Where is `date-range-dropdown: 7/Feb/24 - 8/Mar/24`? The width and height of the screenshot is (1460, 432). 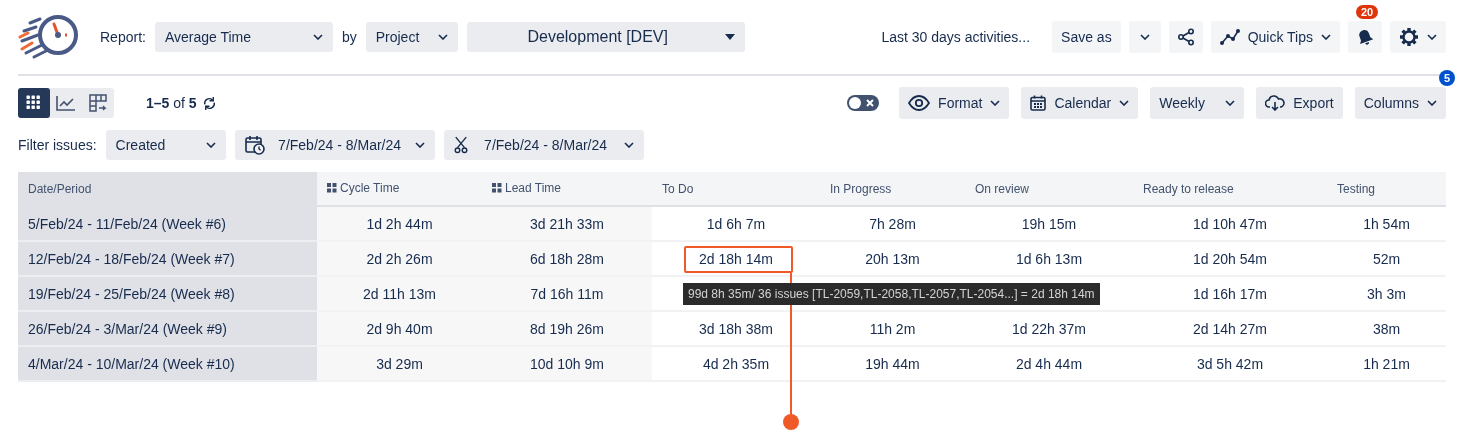 date-range-dropdown: 7/Feb/24 - 8/Mar/24 is located at coordinates (334, 145).